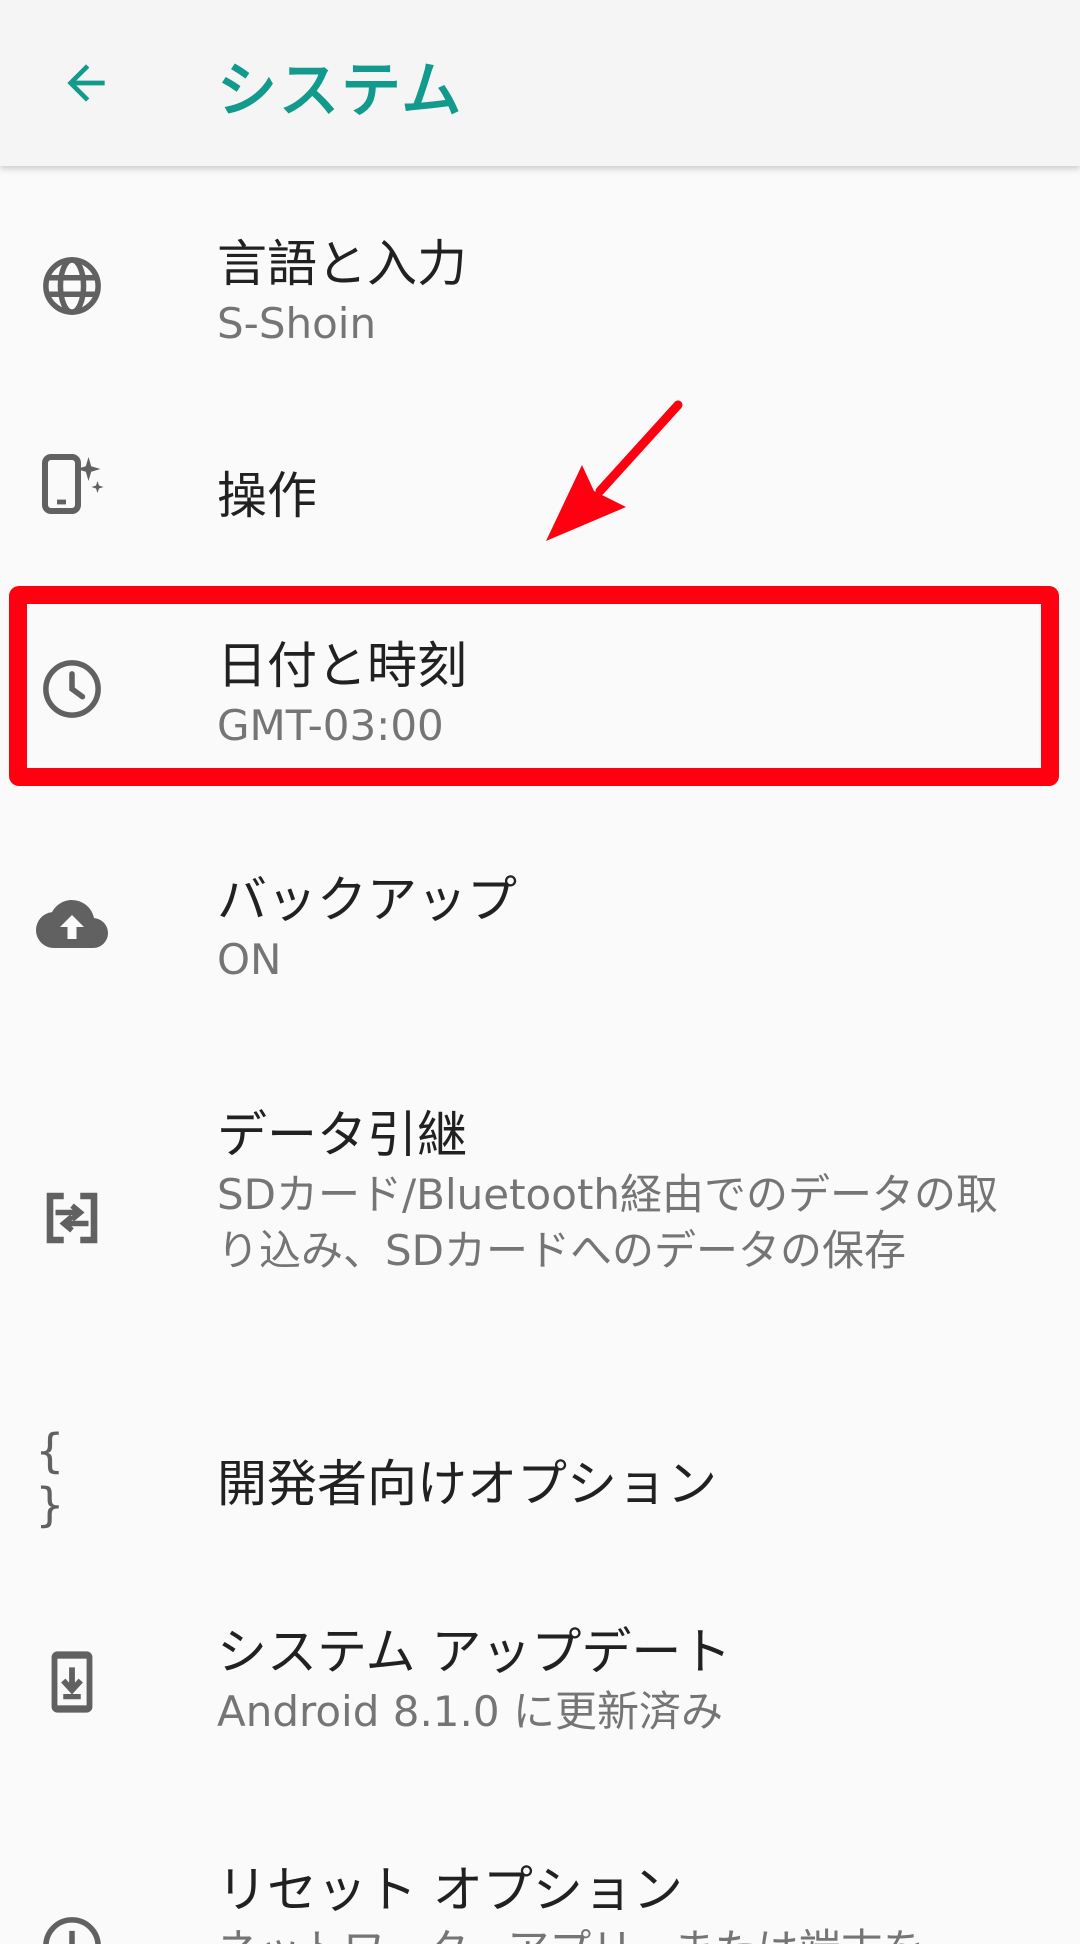  Describe the element at coordinates (467, 1484) in the screenshot. I see `setting-title: 開発者向けオプション` at that location.